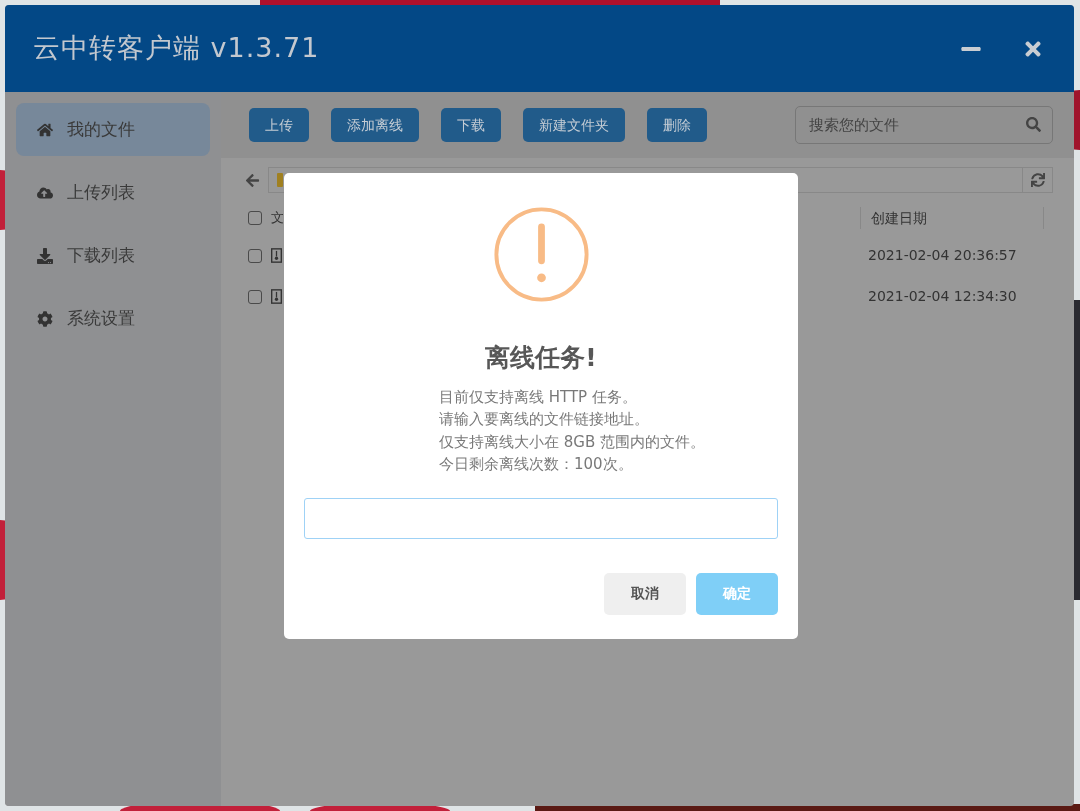  I want to click on dialog-text: 请输入要离线的文件链接地址。, so click(544, 419).